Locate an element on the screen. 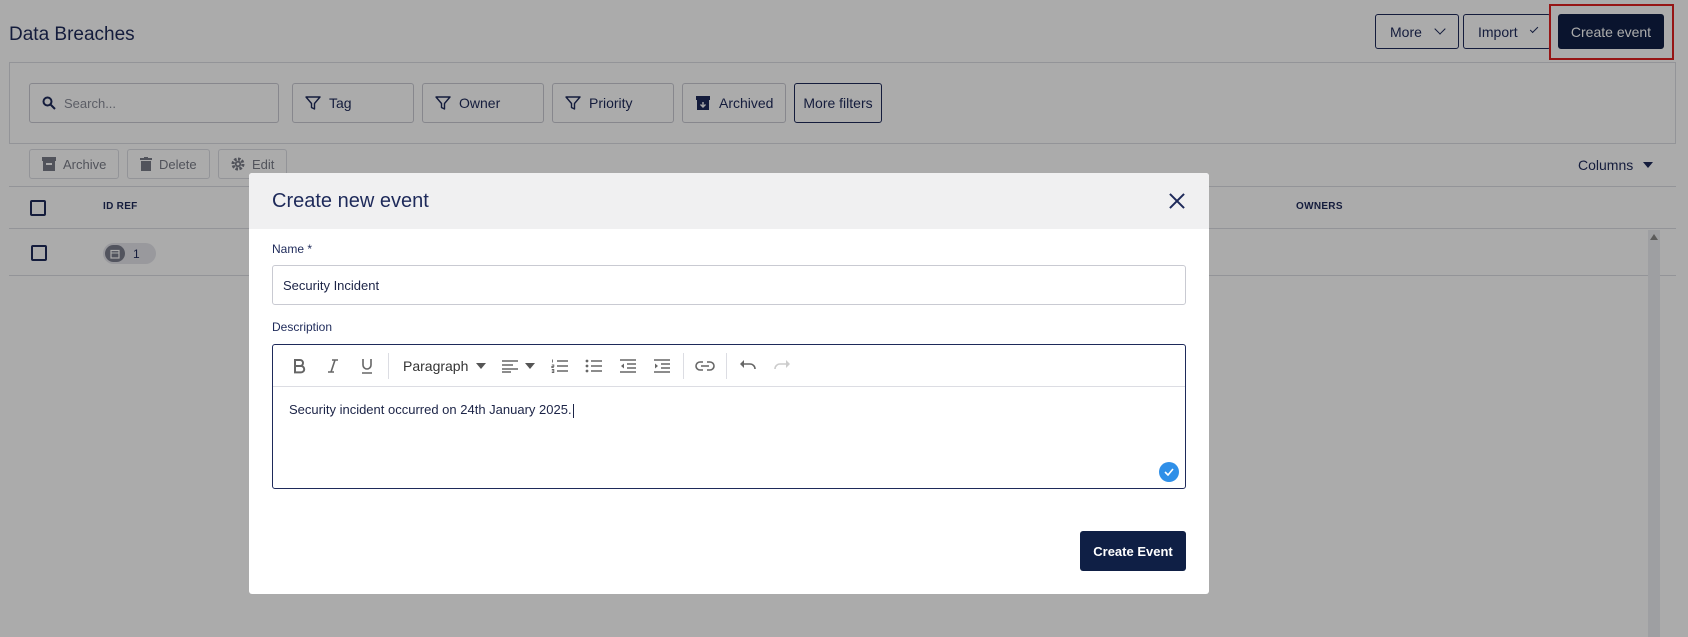  bullet-list-icon is located at coordinates (593, 365).